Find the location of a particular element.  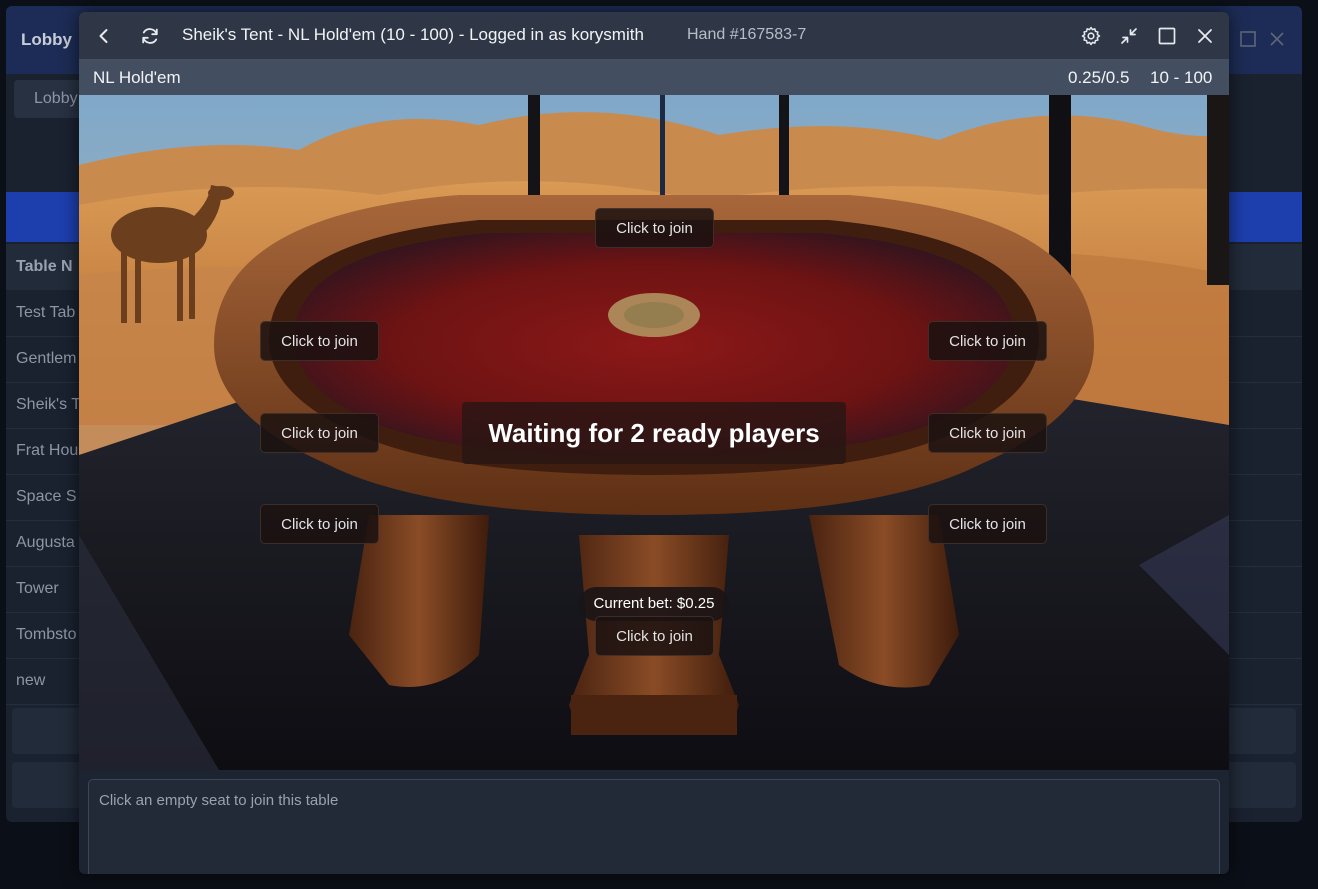

game-type: NL Hold'em is located at coordinates (137, 77).